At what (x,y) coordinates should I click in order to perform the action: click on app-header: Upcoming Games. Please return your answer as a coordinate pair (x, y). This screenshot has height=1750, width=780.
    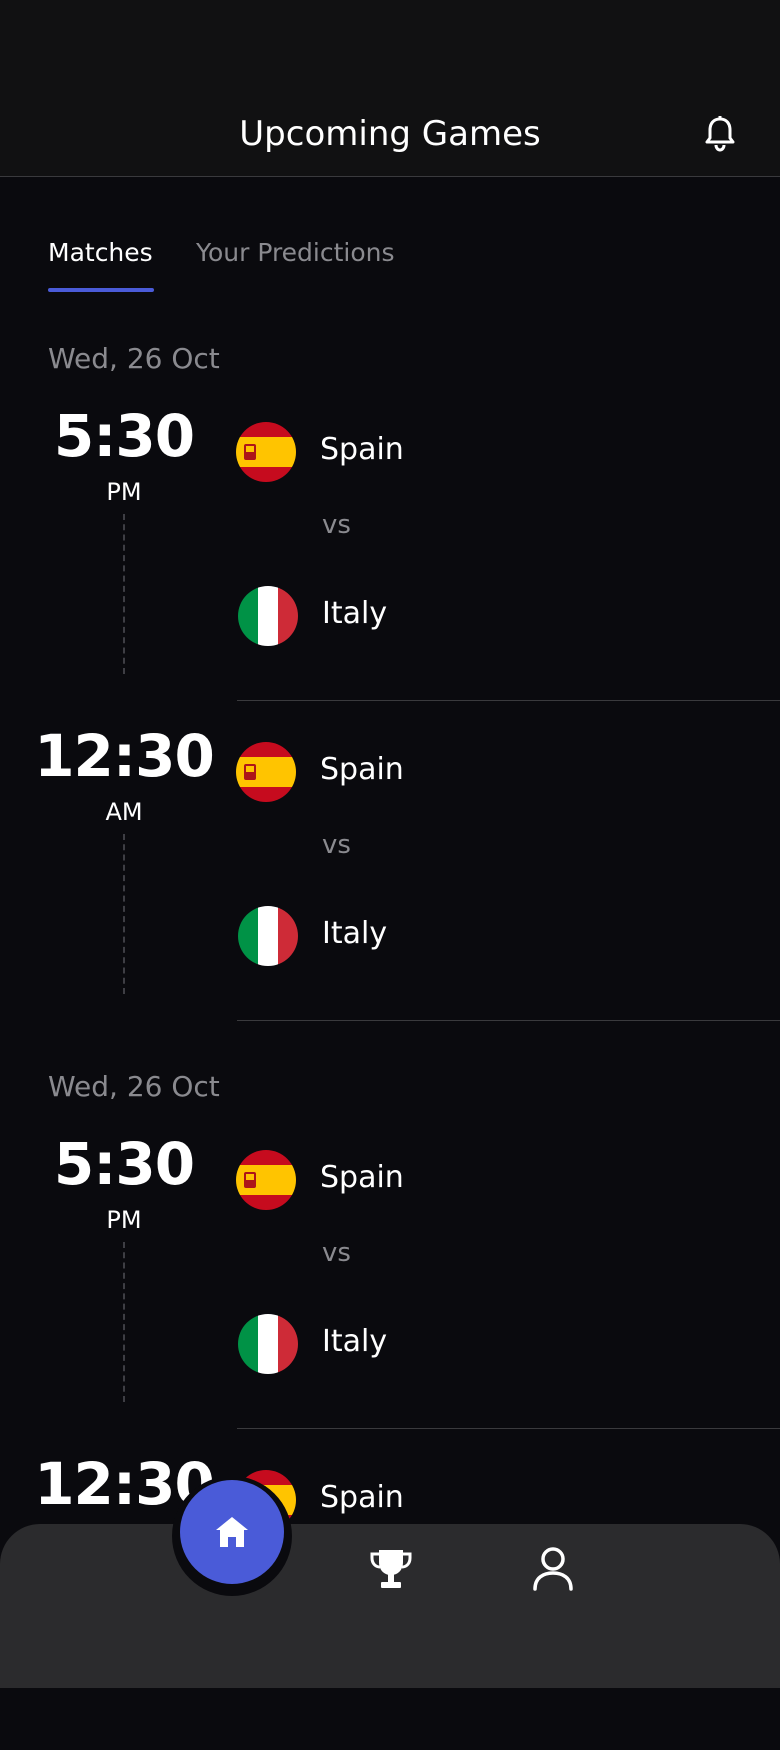
    Looking at the image, I should click on (390, 133).